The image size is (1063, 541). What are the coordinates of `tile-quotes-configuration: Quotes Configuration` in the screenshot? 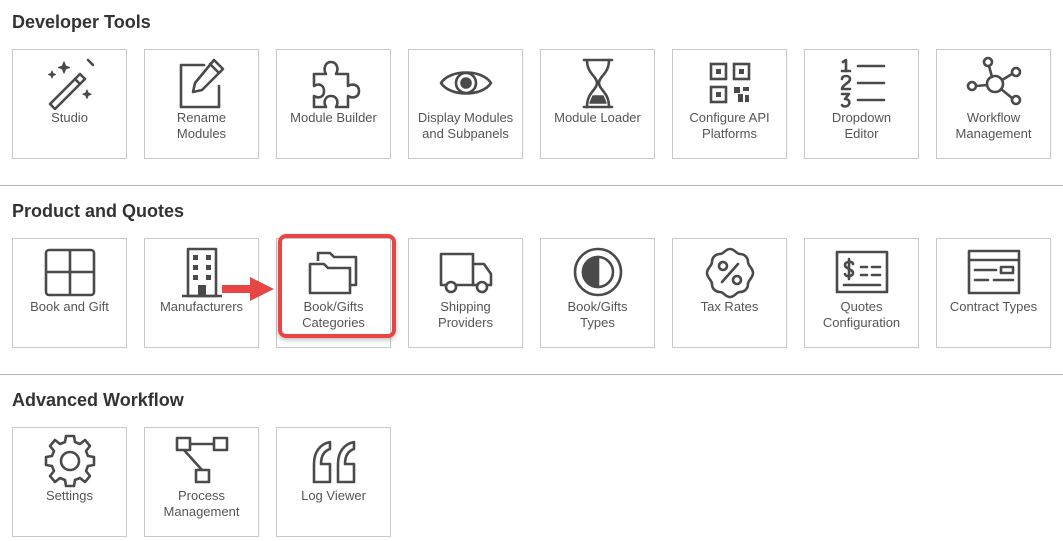 It's located at (861, 293).